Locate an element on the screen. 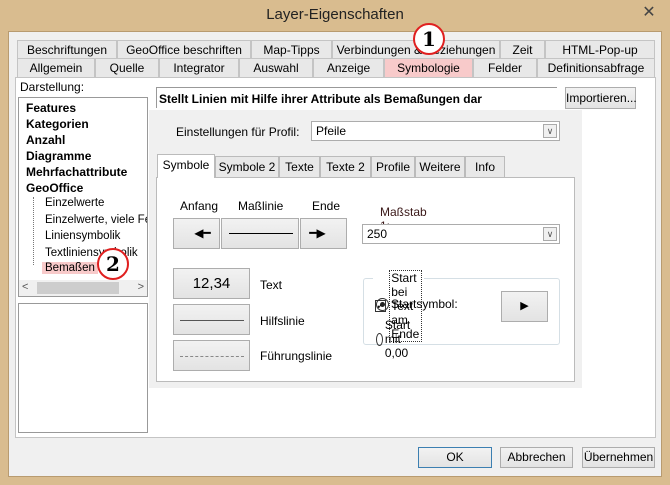  ende-symbol-button: ━▶ is located at coordinates (323, 233).